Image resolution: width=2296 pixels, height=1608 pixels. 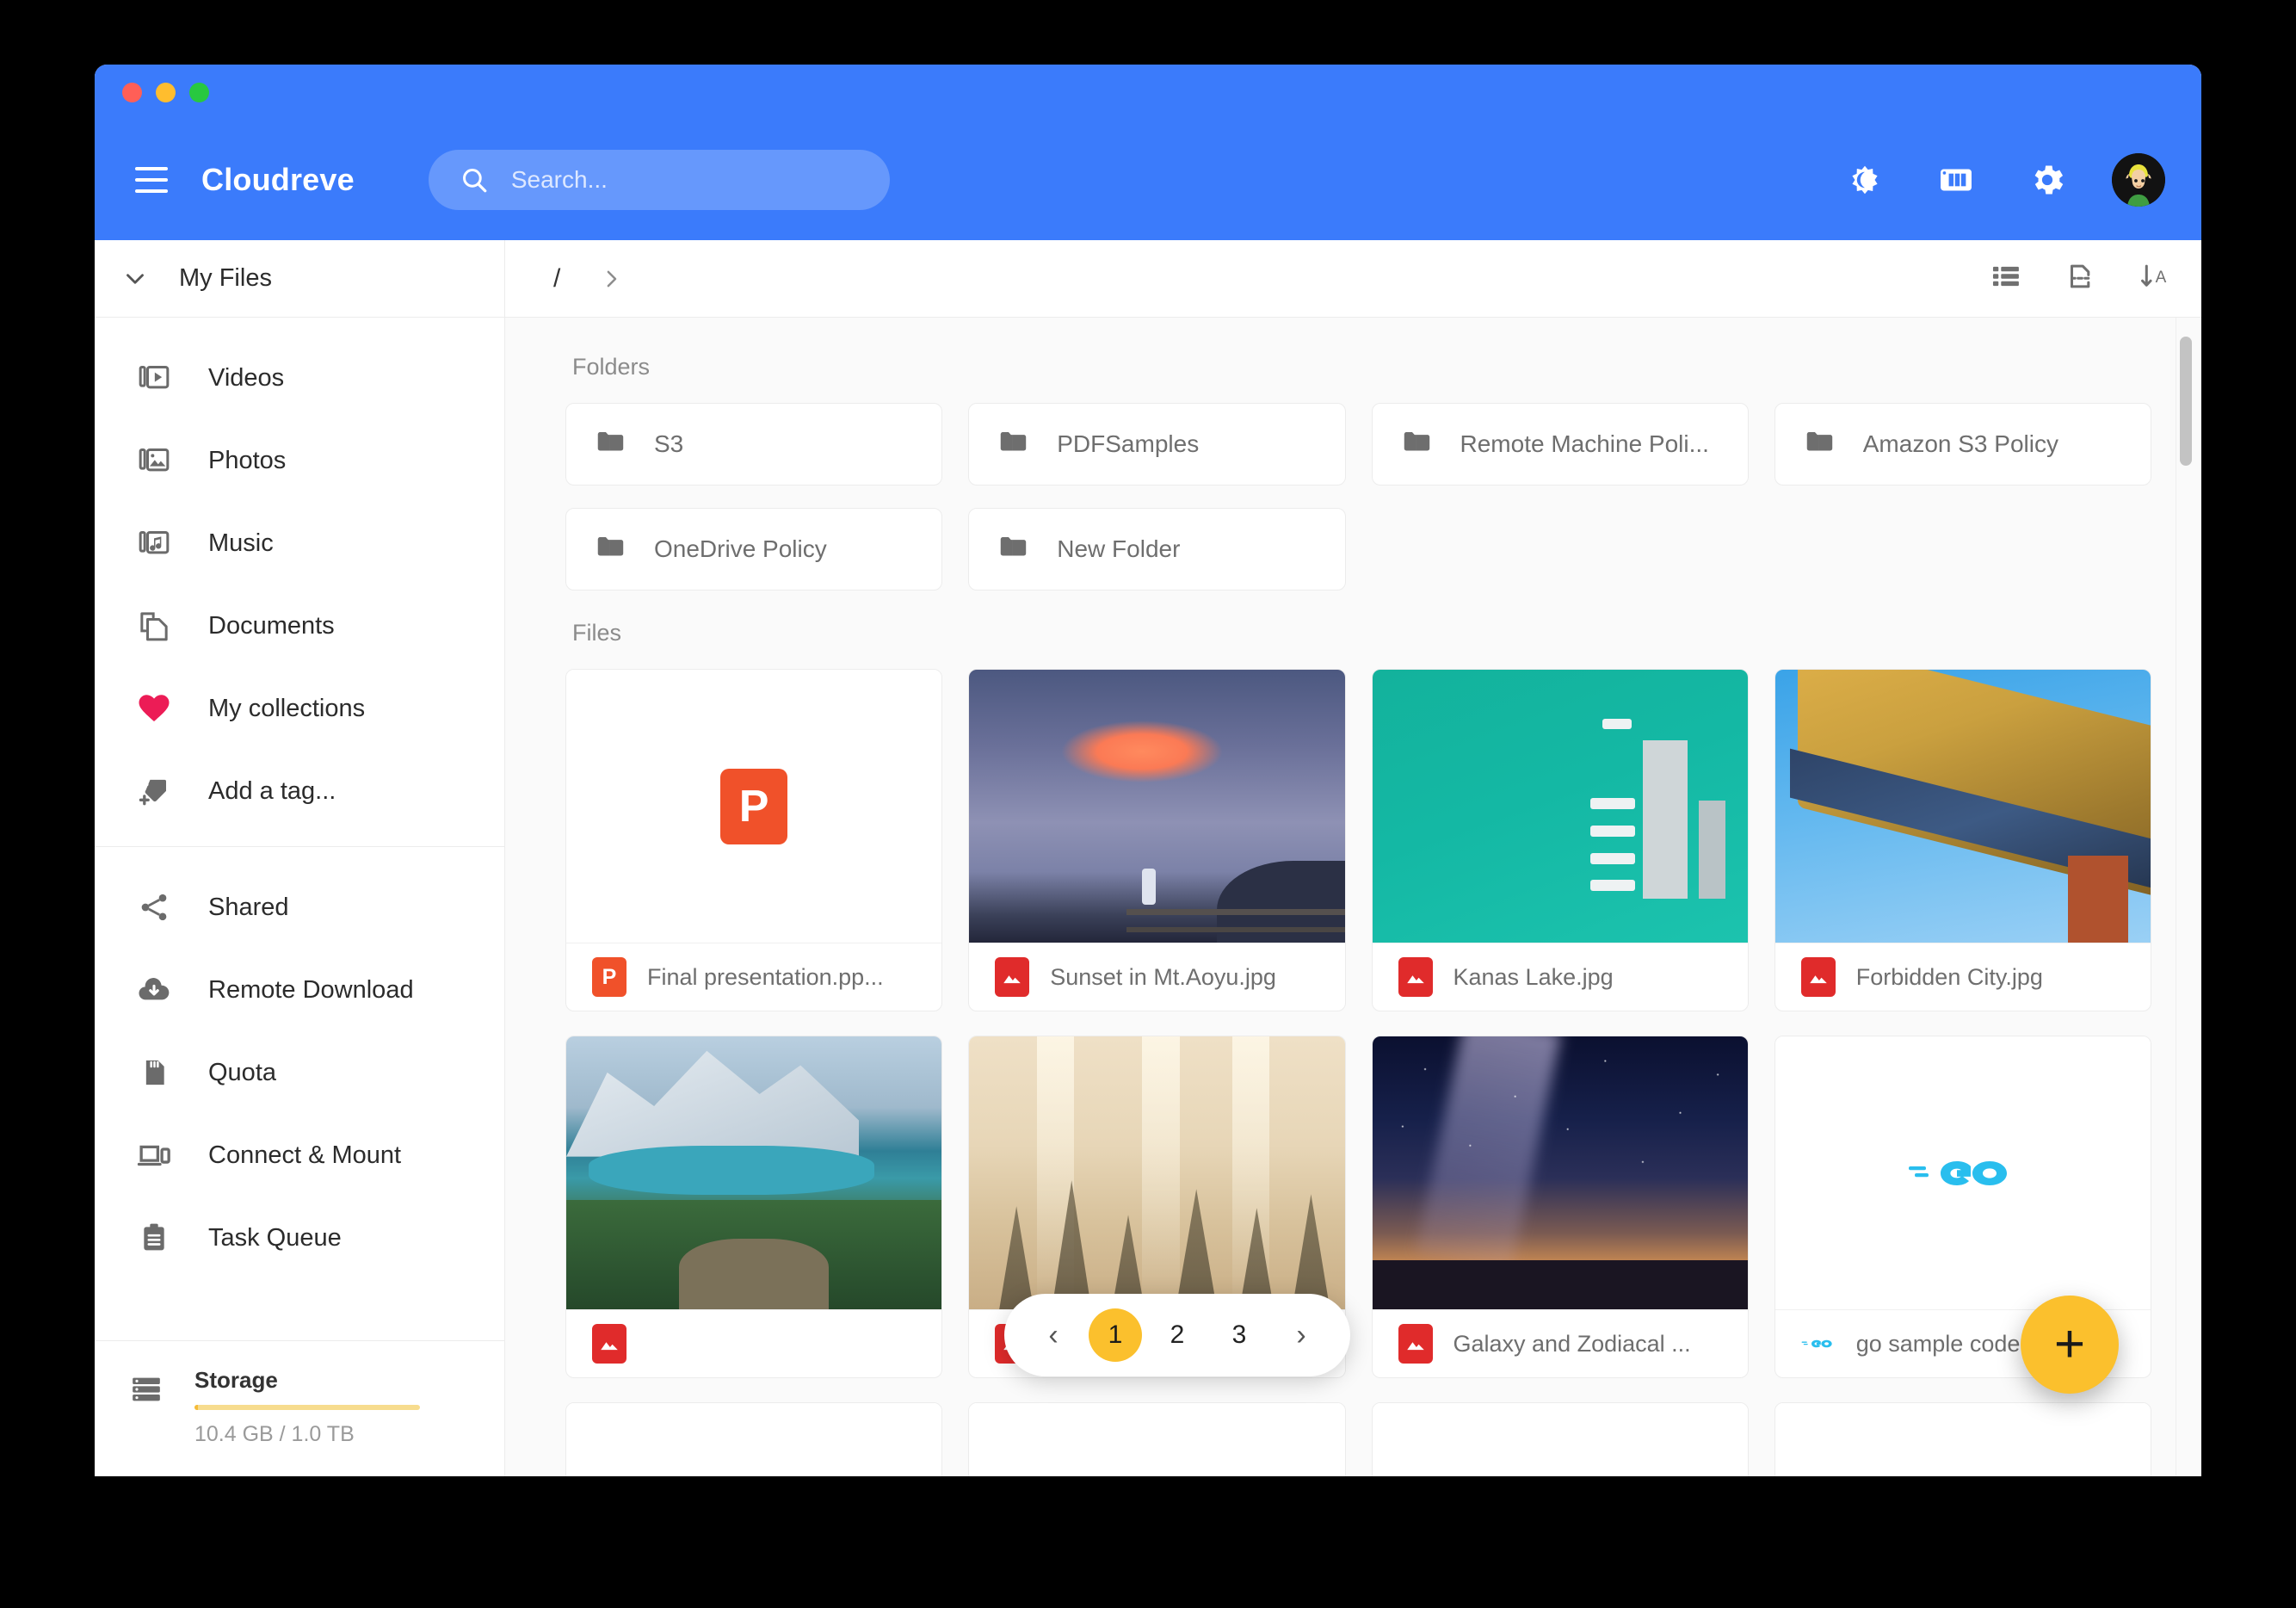 I want to click on sidebar-item-my-collections: My collections, so click(x=299, y=708).